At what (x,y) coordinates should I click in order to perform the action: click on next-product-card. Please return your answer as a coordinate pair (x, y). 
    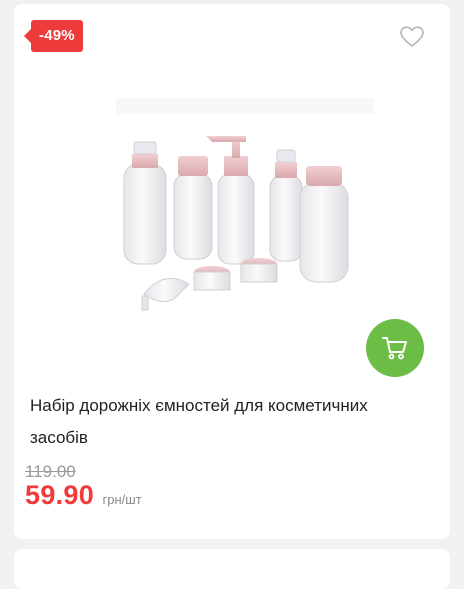
    Looking at the image, I should click on (232, 569).